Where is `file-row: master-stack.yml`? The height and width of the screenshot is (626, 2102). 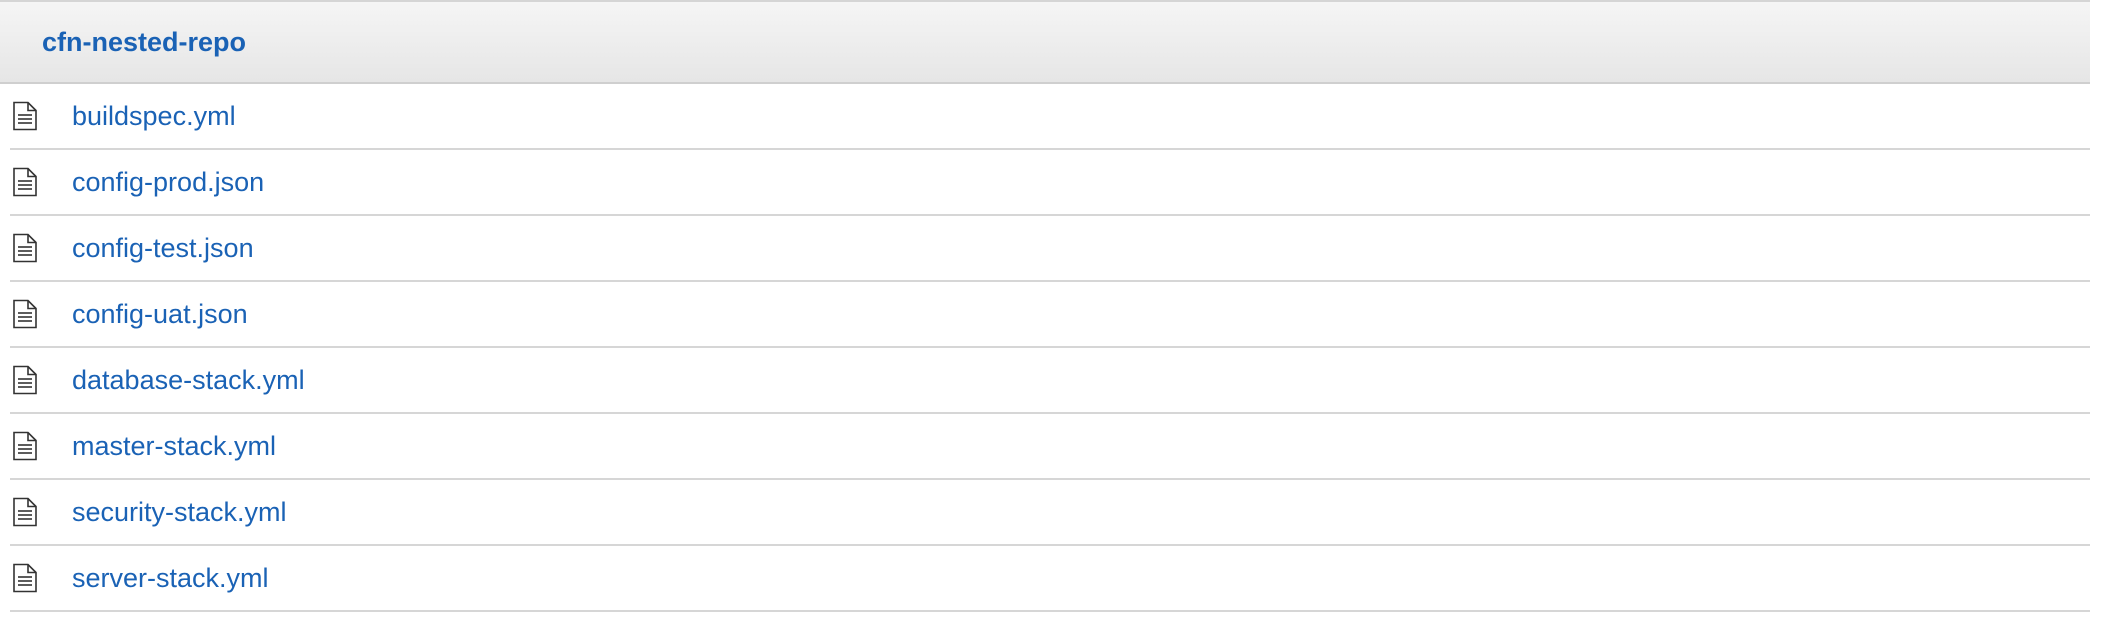 file-row: master-stack.yml is located at coordinates (1050, 447).